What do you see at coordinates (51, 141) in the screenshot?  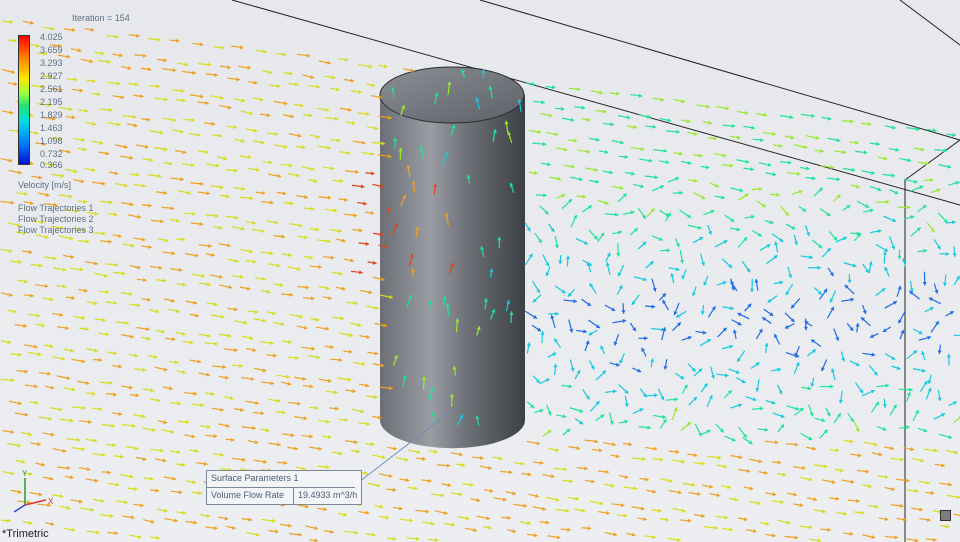 I see `legend-tick: 1.098` at bounding box center [51, 141].